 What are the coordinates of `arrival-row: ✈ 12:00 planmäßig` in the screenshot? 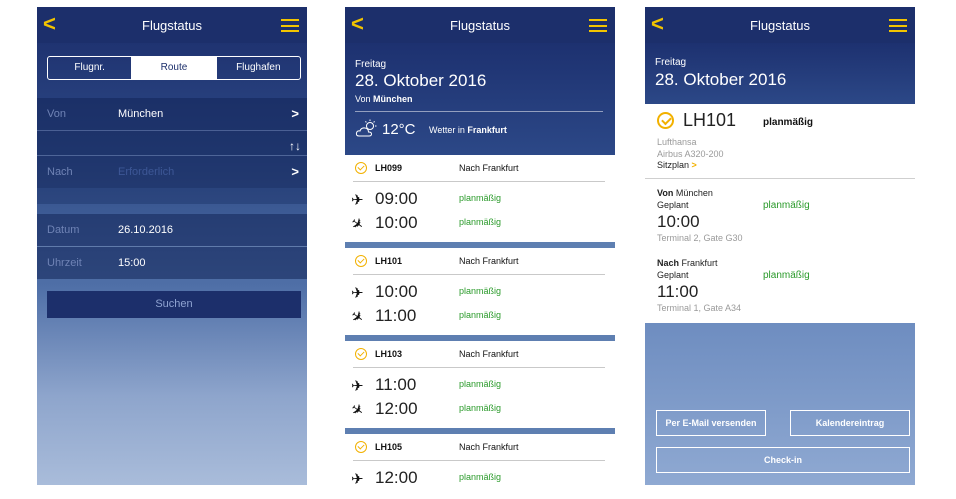 It's located at (480, 408).